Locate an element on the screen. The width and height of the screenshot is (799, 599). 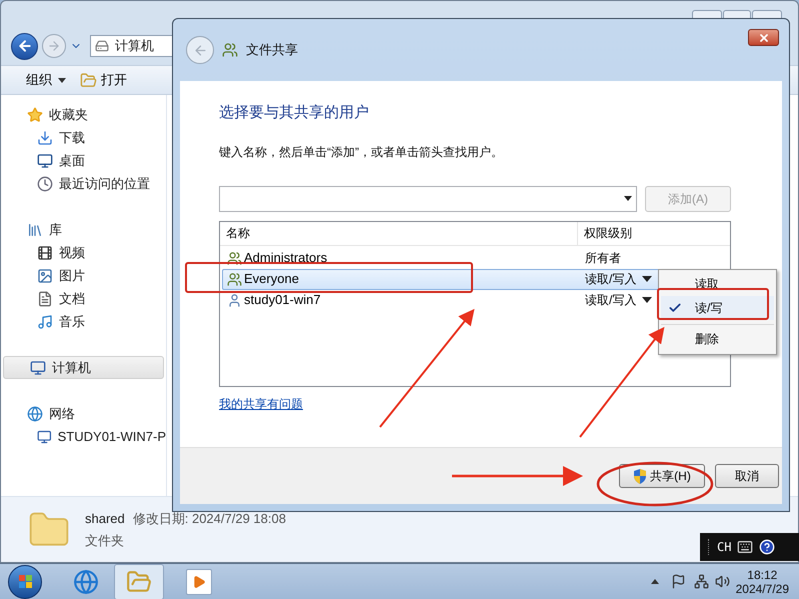
toolbar-button: 组织 is located at coordinates (46, 80).